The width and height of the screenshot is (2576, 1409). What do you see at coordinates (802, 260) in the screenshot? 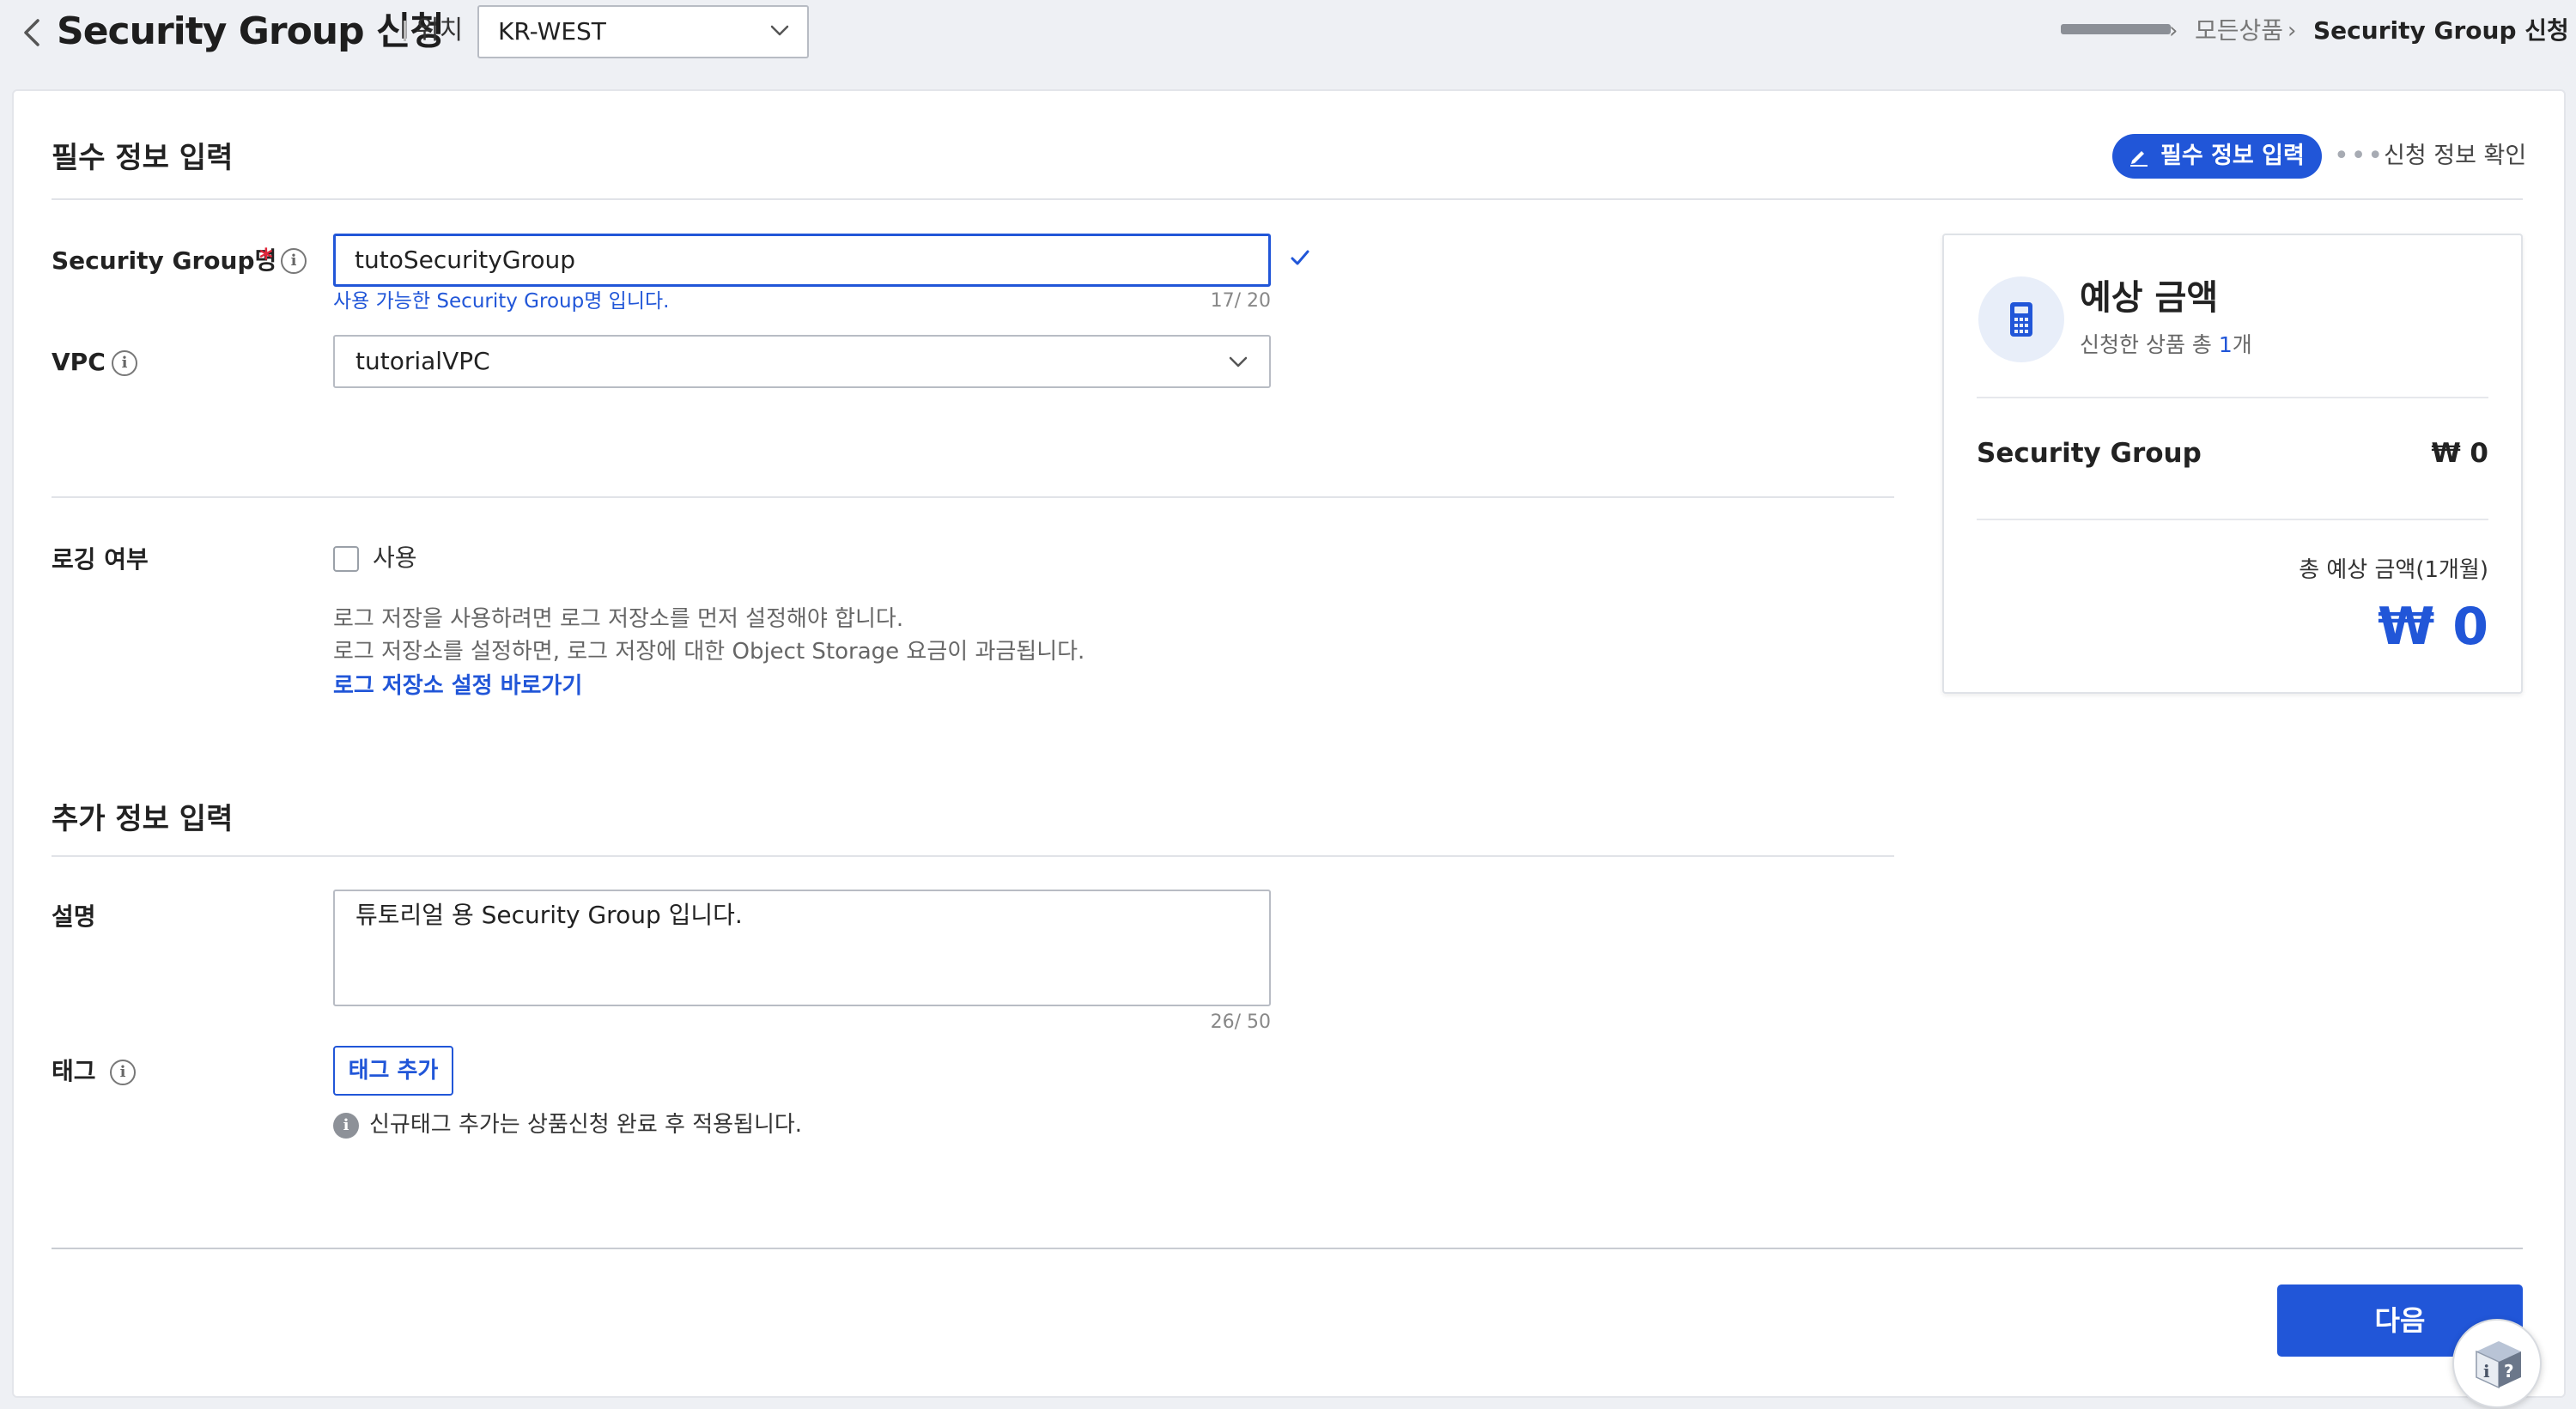
I see `sg-name-input: tutoSecurityGroup` at bounding box center [802, 260].